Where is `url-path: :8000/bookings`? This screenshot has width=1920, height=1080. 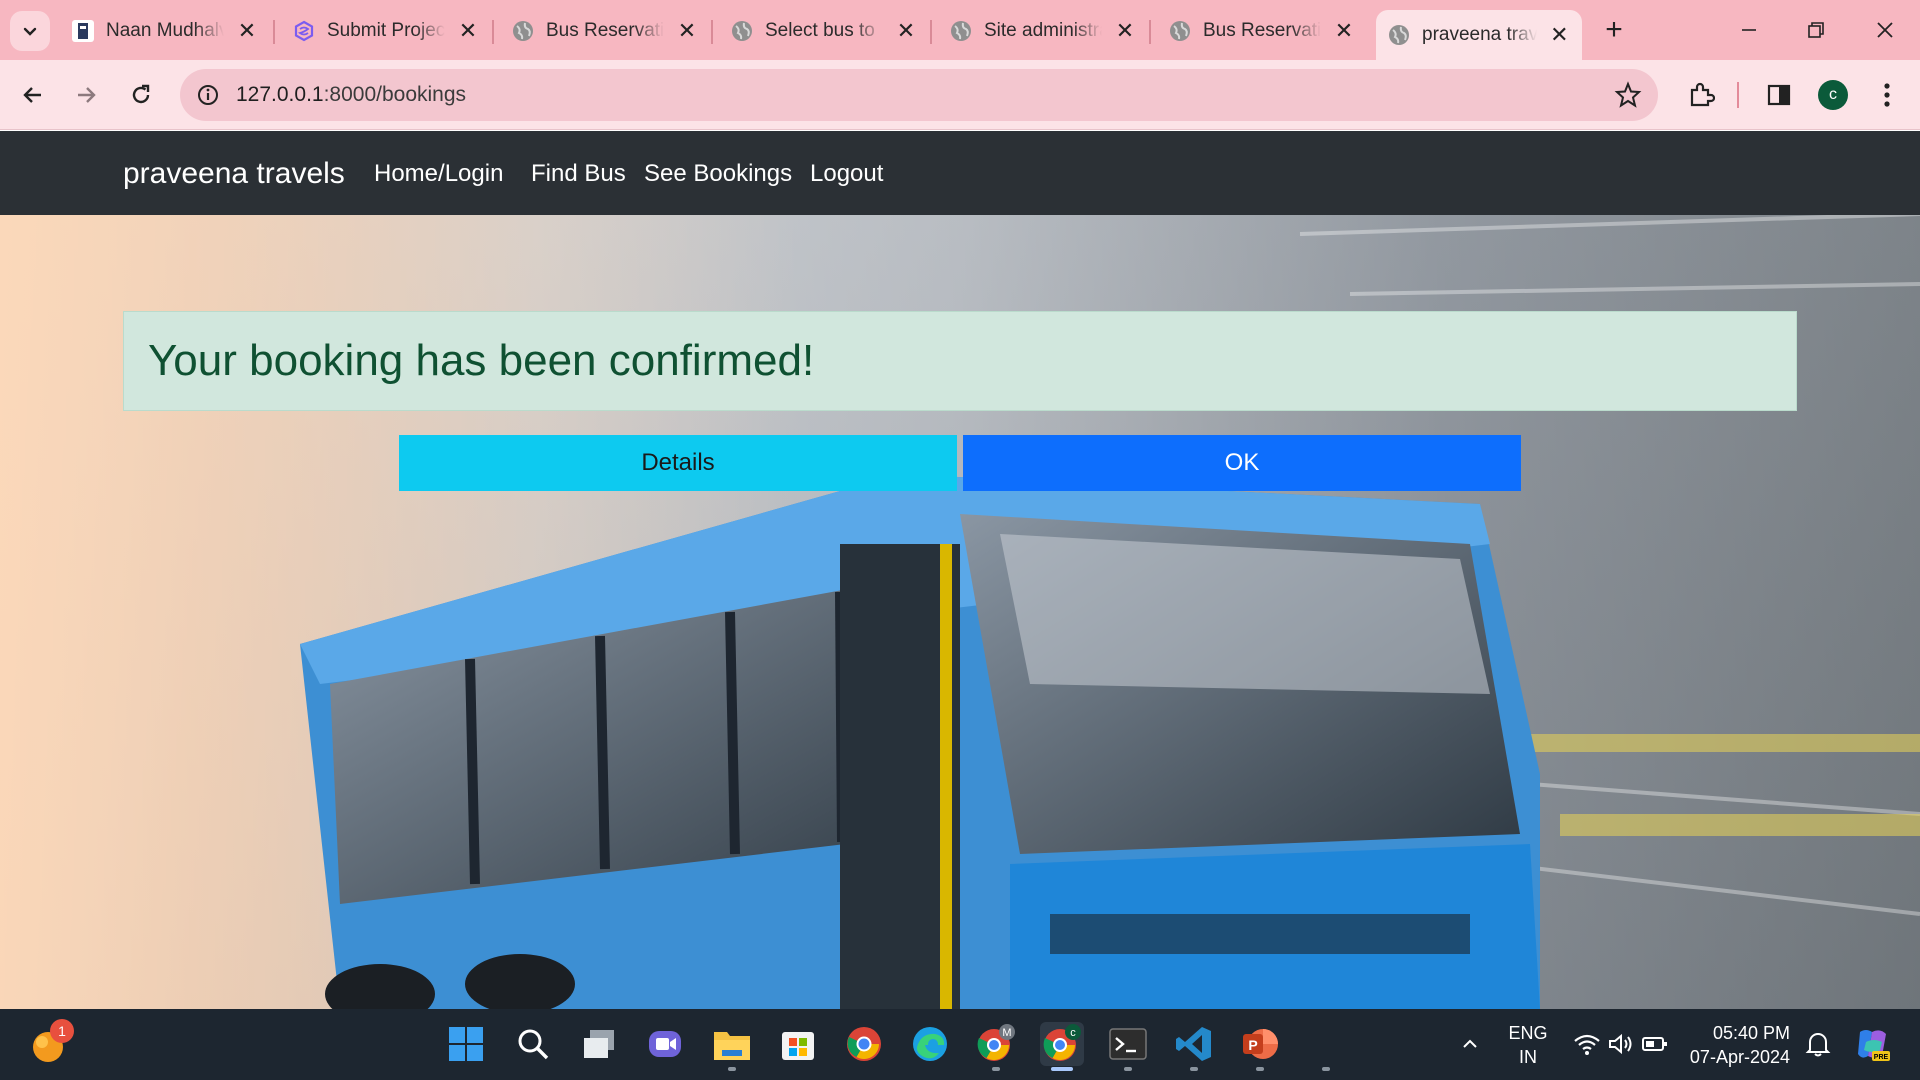
url-path: :8000/bookings is located at coordinates (395, 94).